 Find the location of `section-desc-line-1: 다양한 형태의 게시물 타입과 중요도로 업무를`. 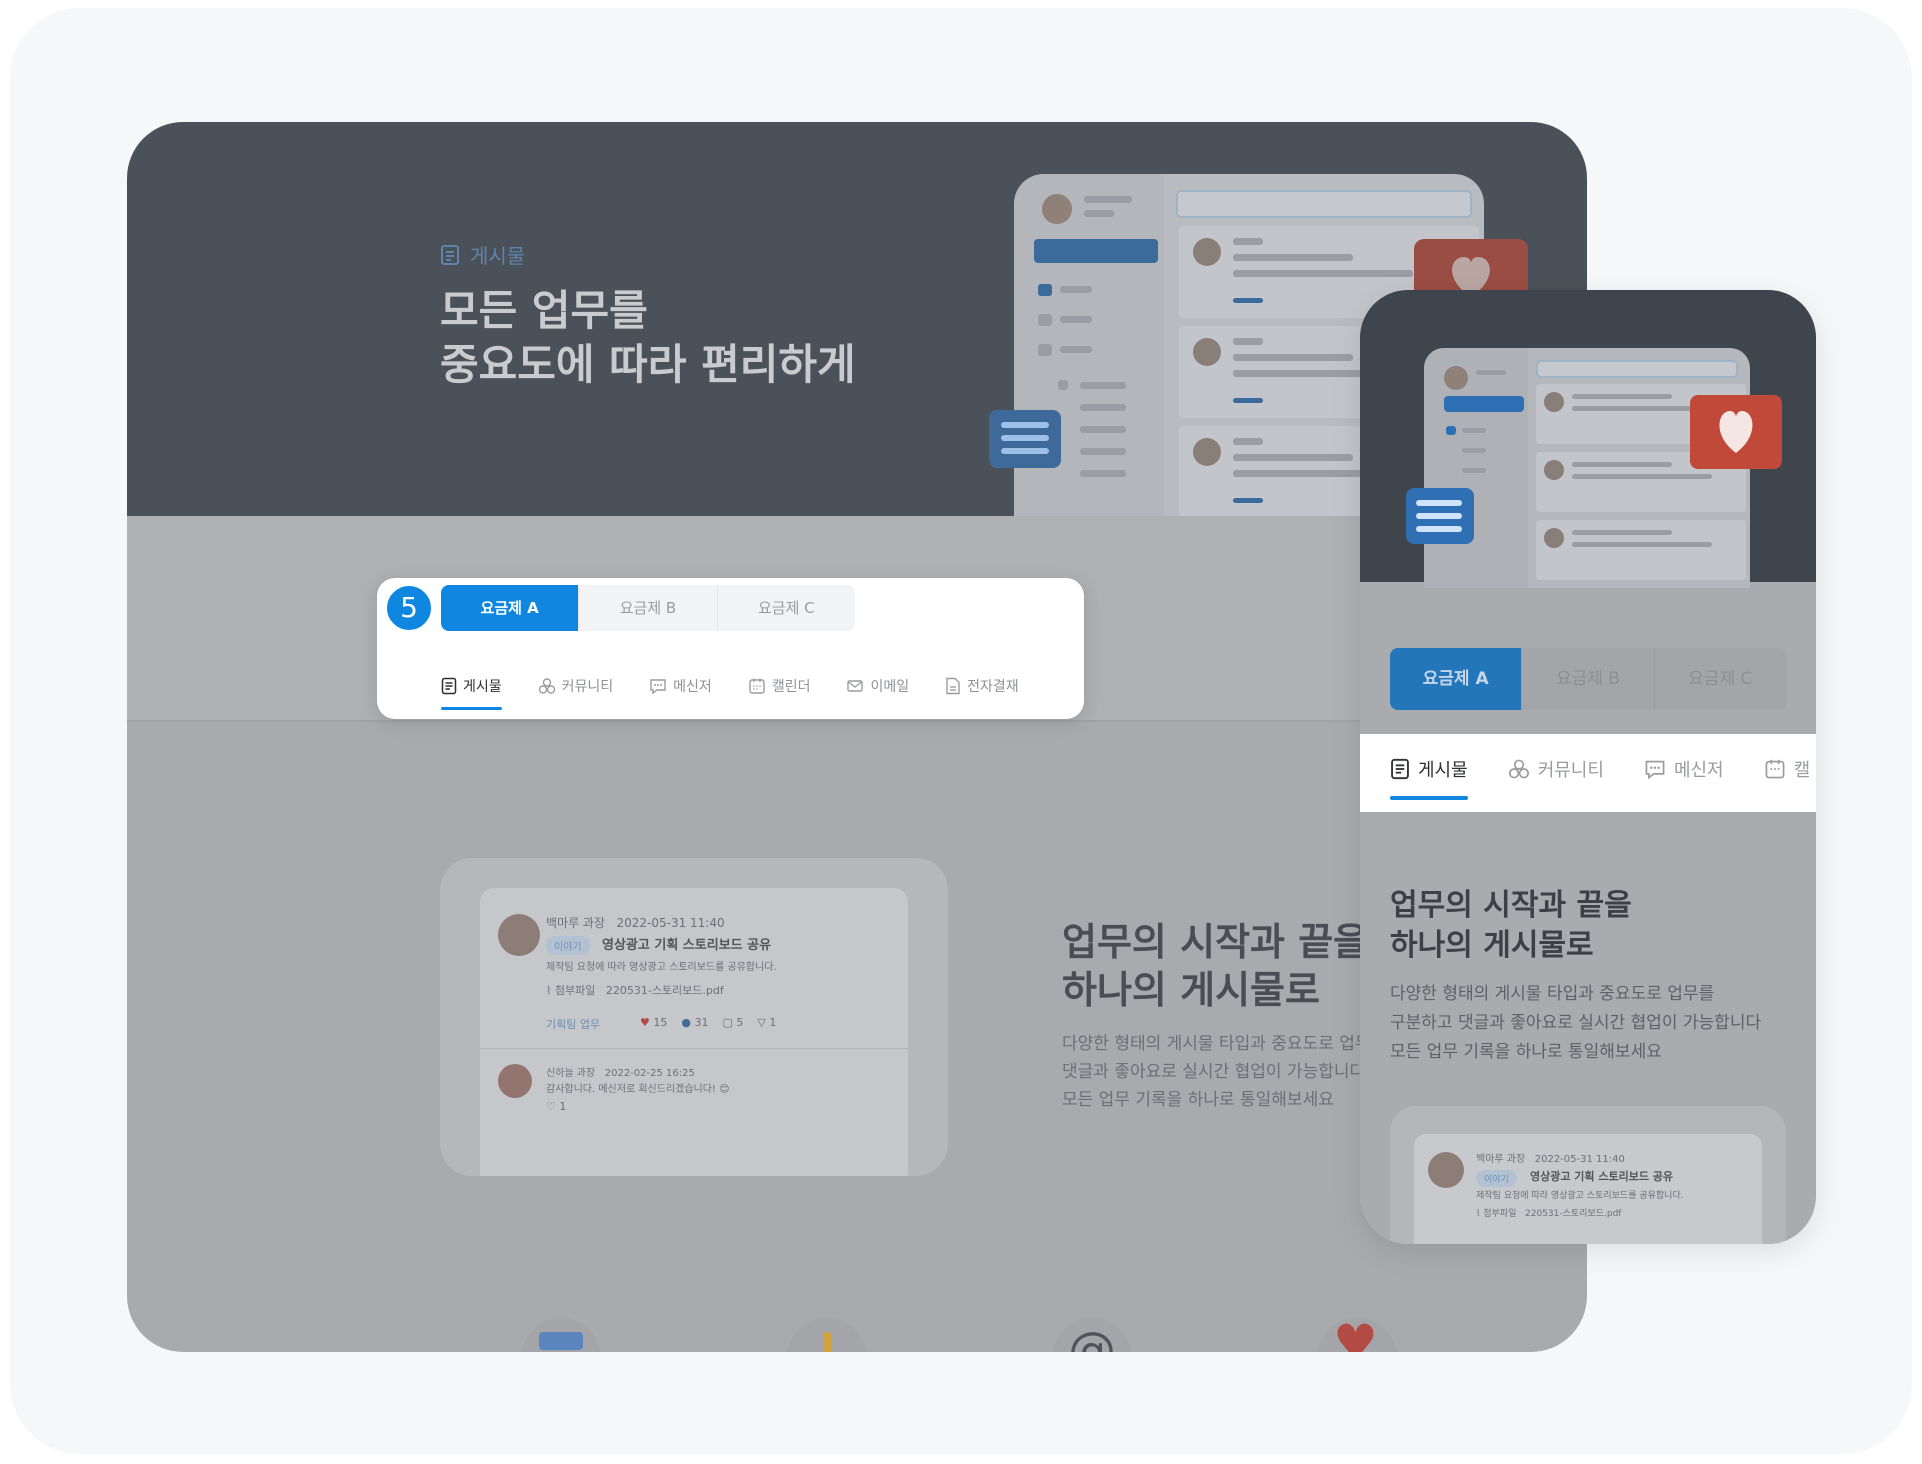

section-desc-line-1: 다양한 형태의 게시물 타입과 중요도로 업무를 is located at coordinates (1224, 1044).